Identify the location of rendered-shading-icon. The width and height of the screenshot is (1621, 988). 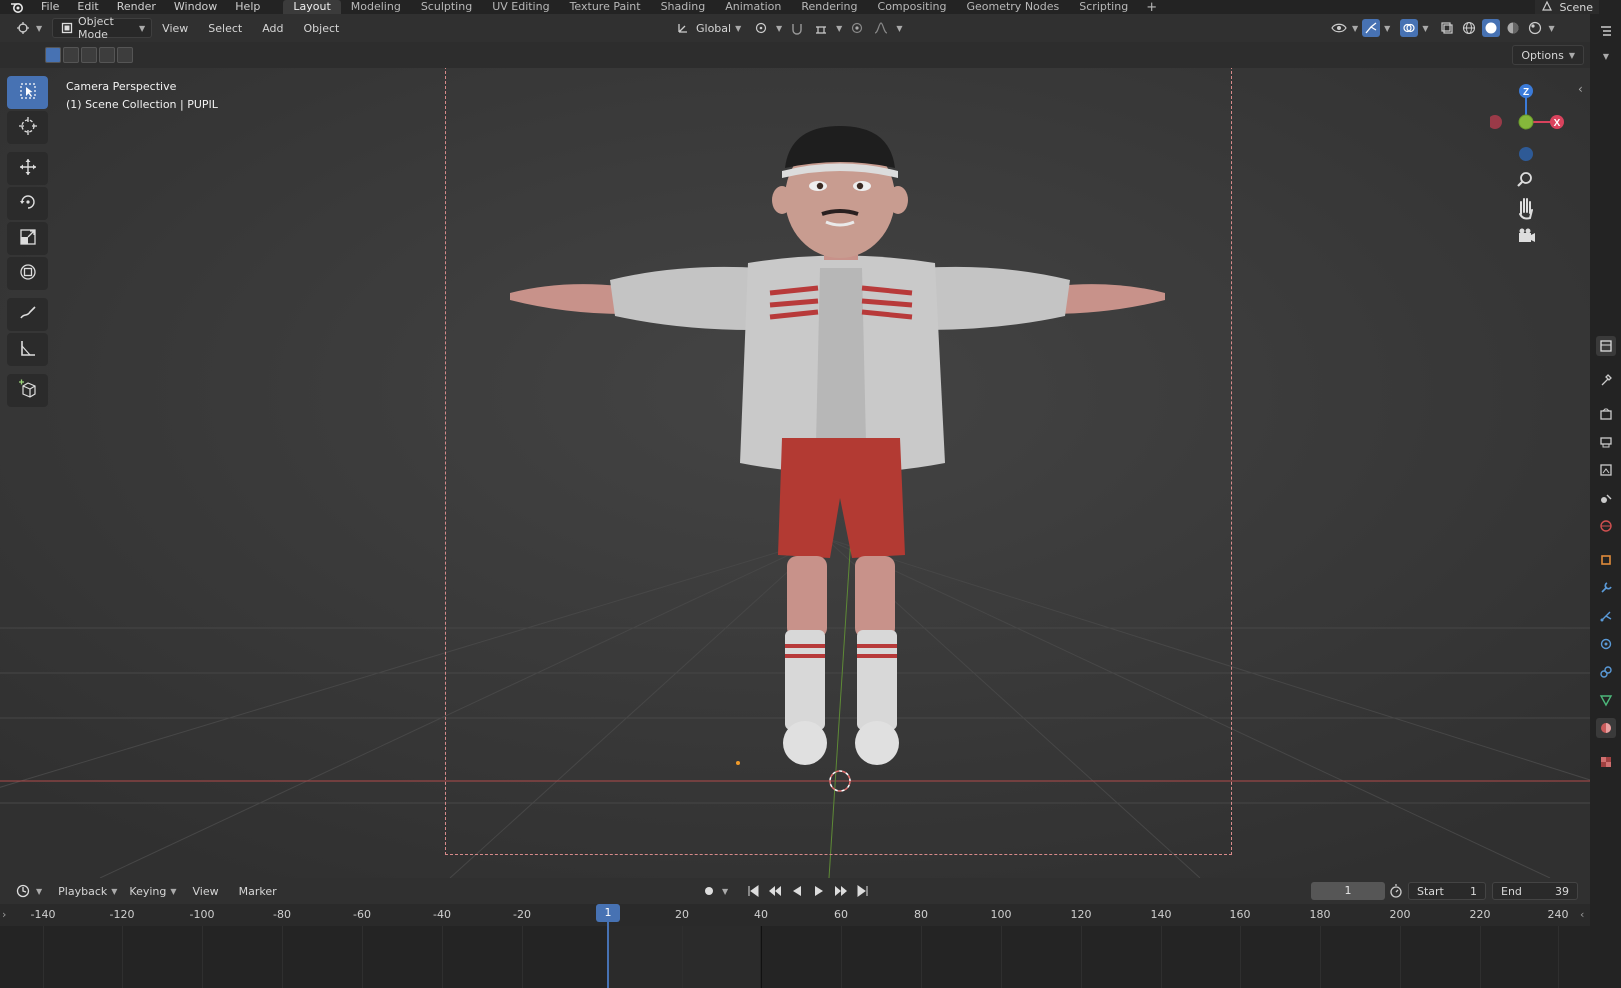
(1535, 28).